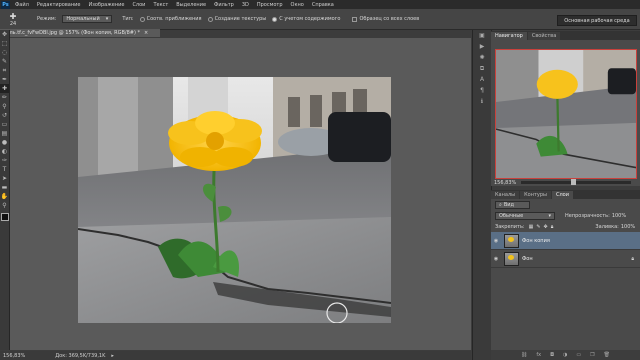  I want to click on fx-icon: fx, so click(538, 355).